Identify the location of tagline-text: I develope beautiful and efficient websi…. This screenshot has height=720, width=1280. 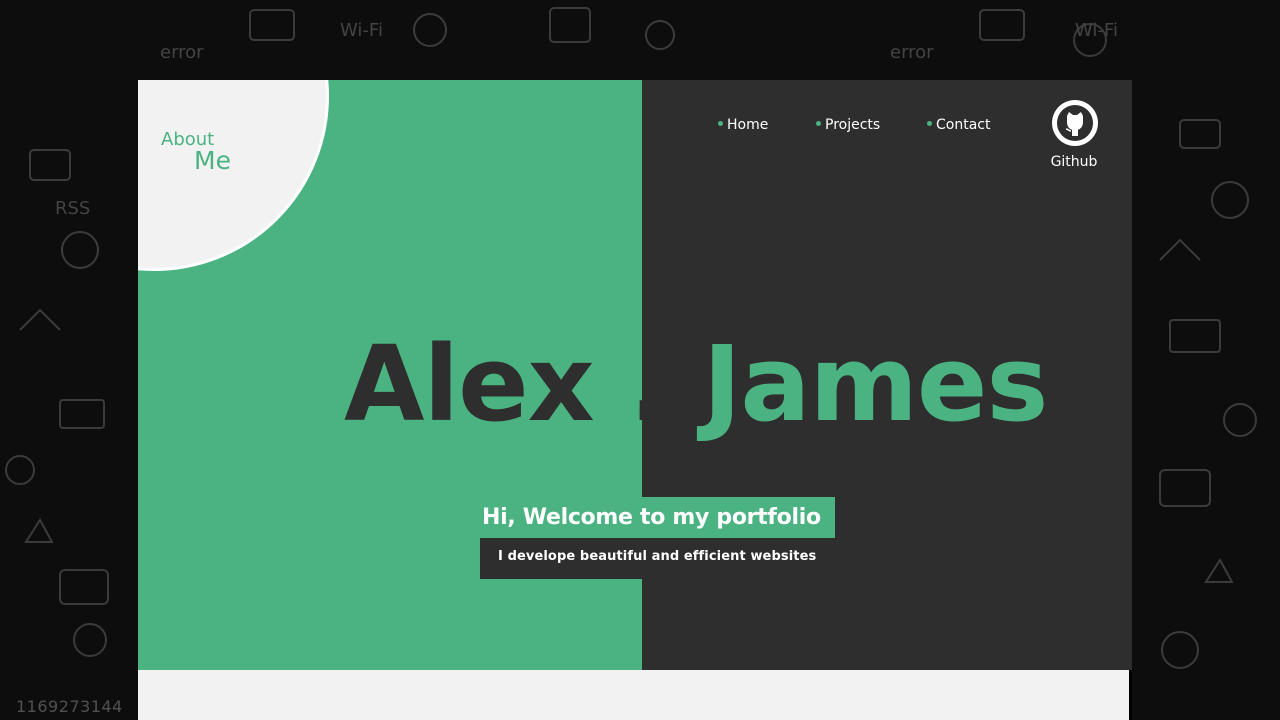
(657, 556).